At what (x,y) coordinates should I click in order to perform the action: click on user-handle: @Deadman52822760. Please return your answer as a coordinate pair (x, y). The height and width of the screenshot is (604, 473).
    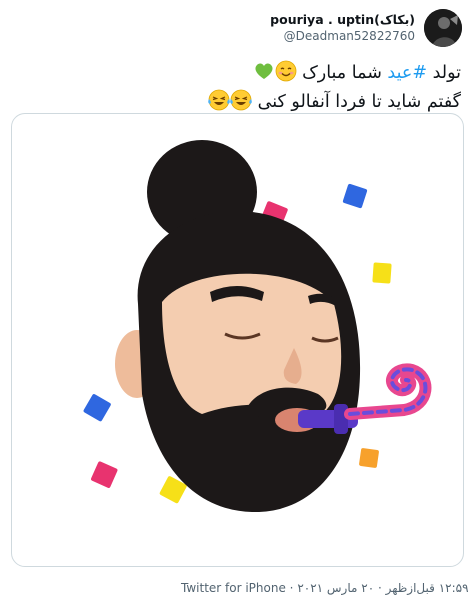
    Looking at the image, I should click on (342, 36).